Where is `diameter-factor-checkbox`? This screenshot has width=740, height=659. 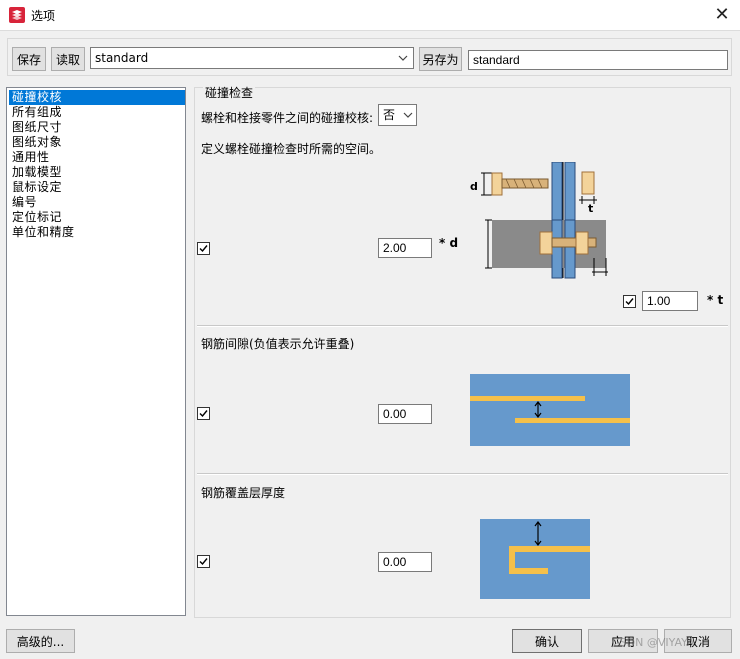 diameter-factor-checkbox is located at coordinates (203, 248).